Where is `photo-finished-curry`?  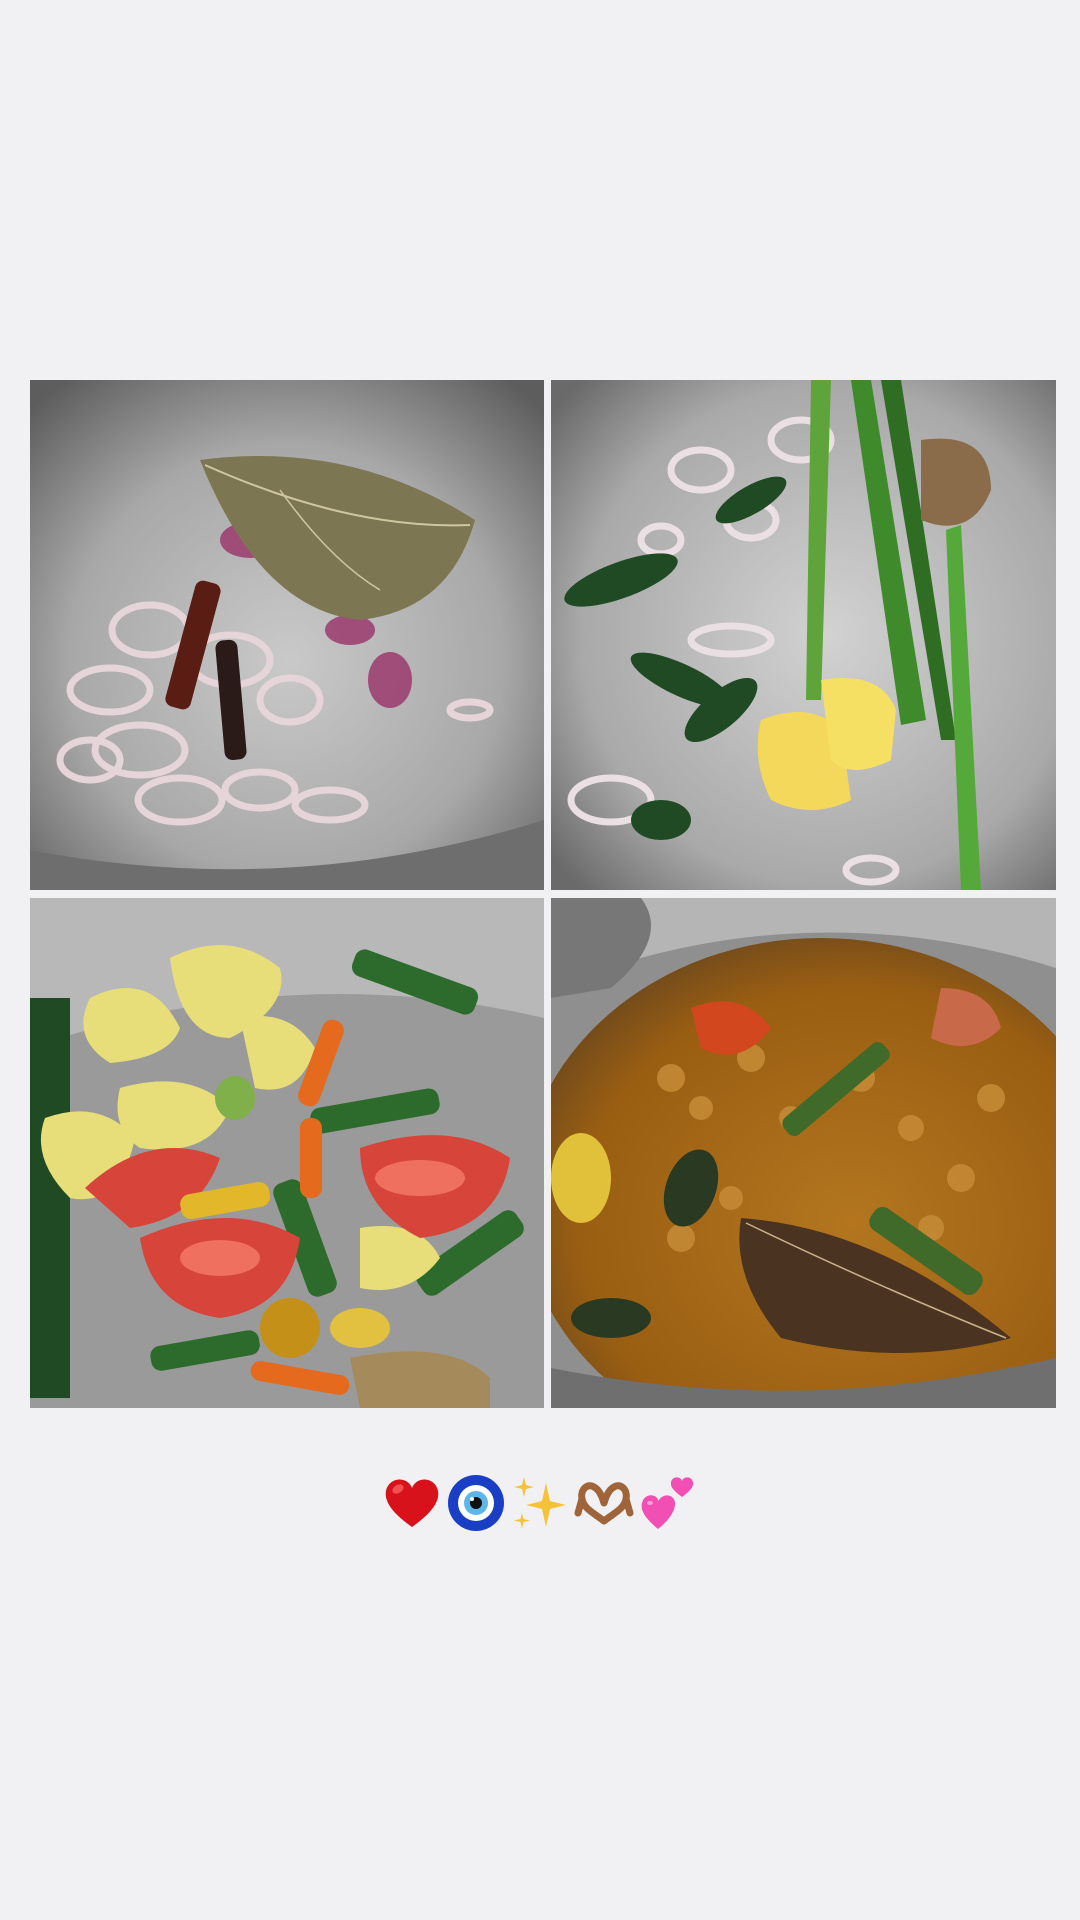 photo-finished-curry is located at coordinates (803, 1153).